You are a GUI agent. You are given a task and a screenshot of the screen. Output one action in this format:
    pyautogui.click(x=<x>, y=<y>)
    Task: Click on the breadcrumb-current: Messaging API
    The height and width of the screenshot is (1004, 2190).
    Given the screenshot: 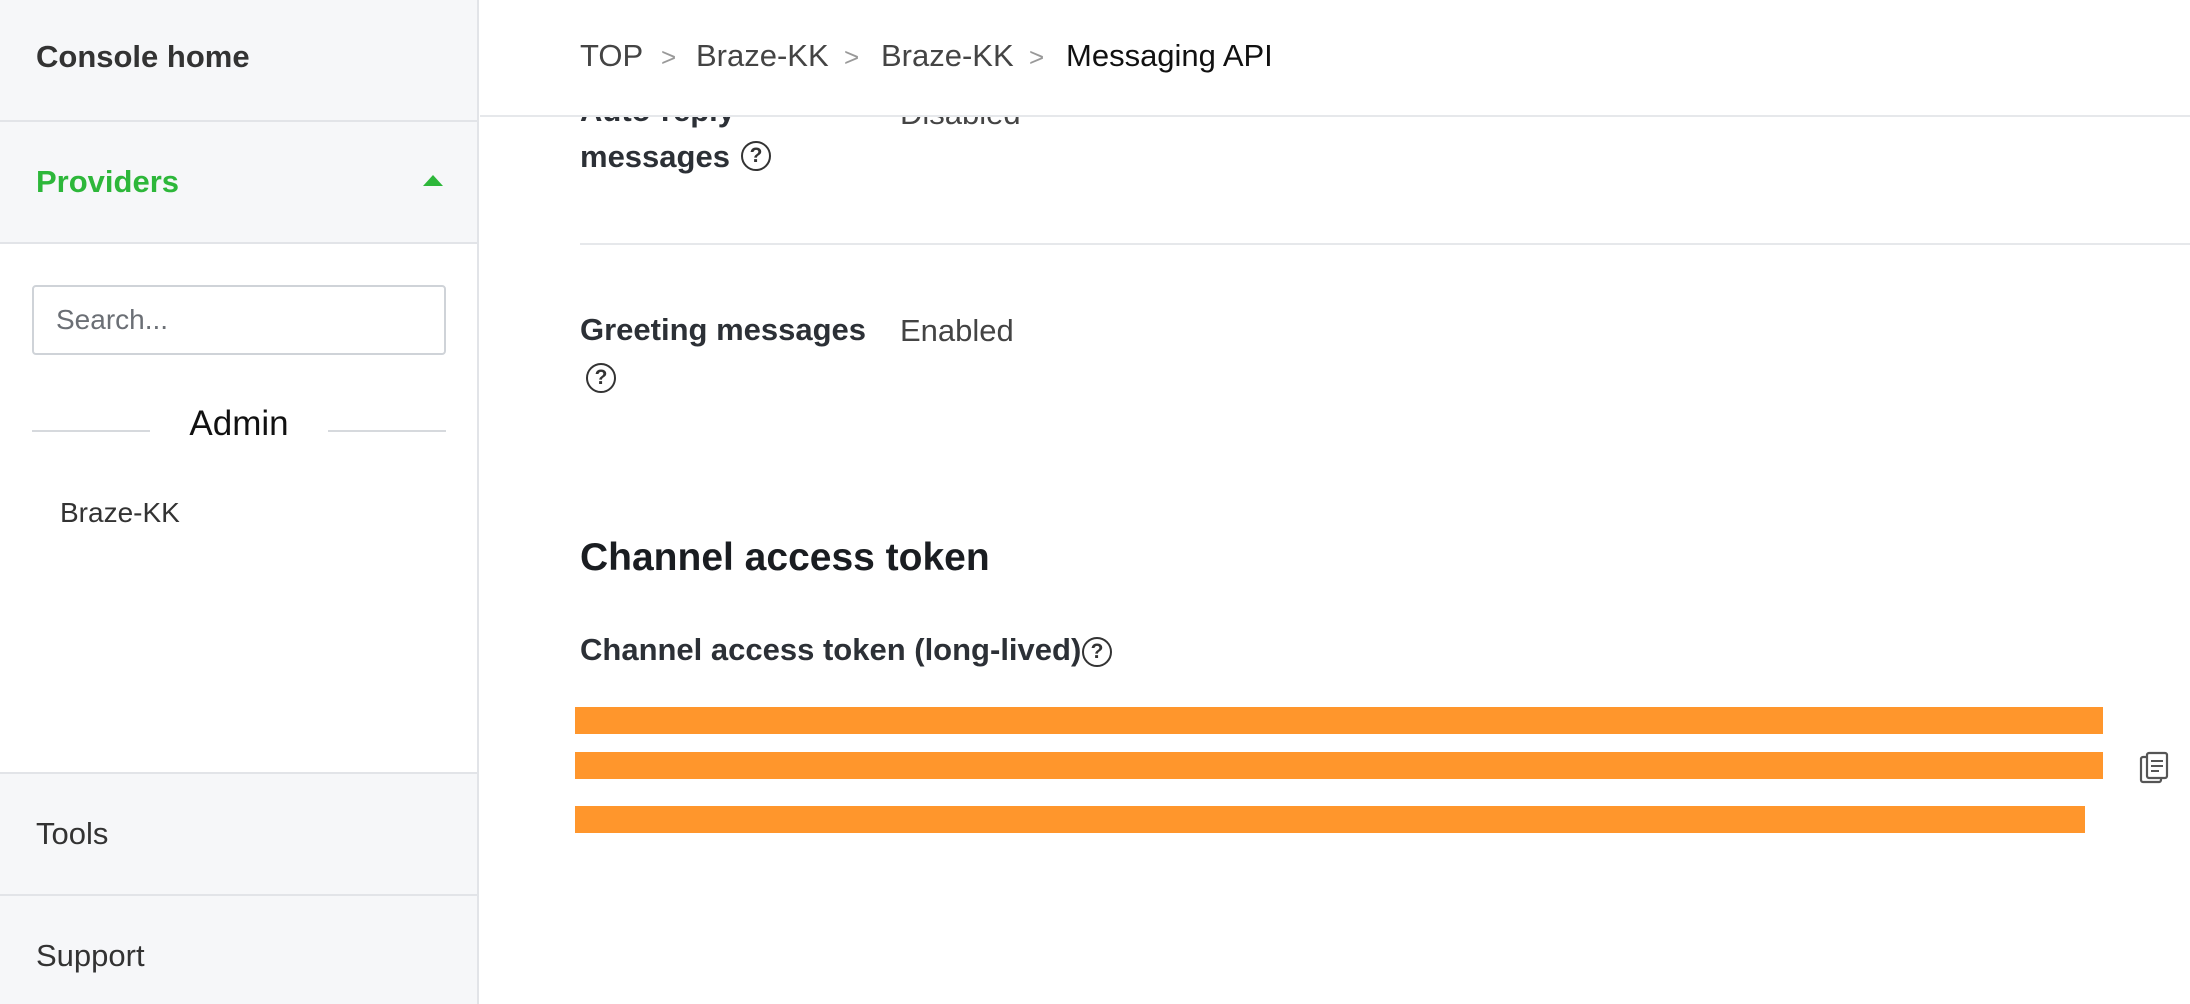 What is the action you would take?
    pyautogui.click(x=1169, y=55)
    